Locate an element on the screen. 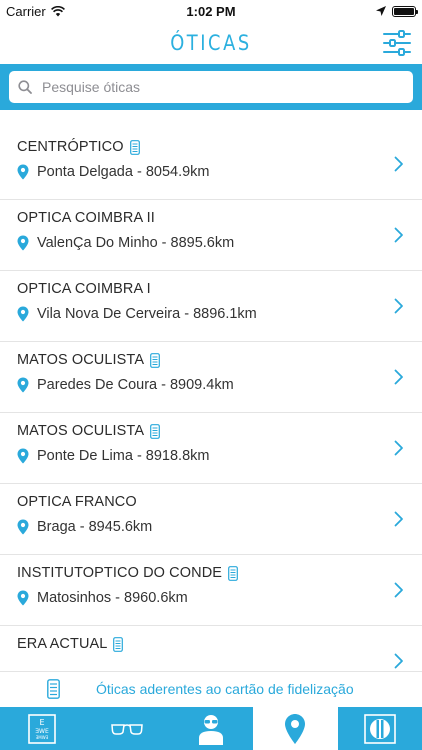 This screenshot has height=750, width=422. list-item-content: CENTRÓPTICO Ponta Delgada - 8054.9km is located at coordinates (219, 164).